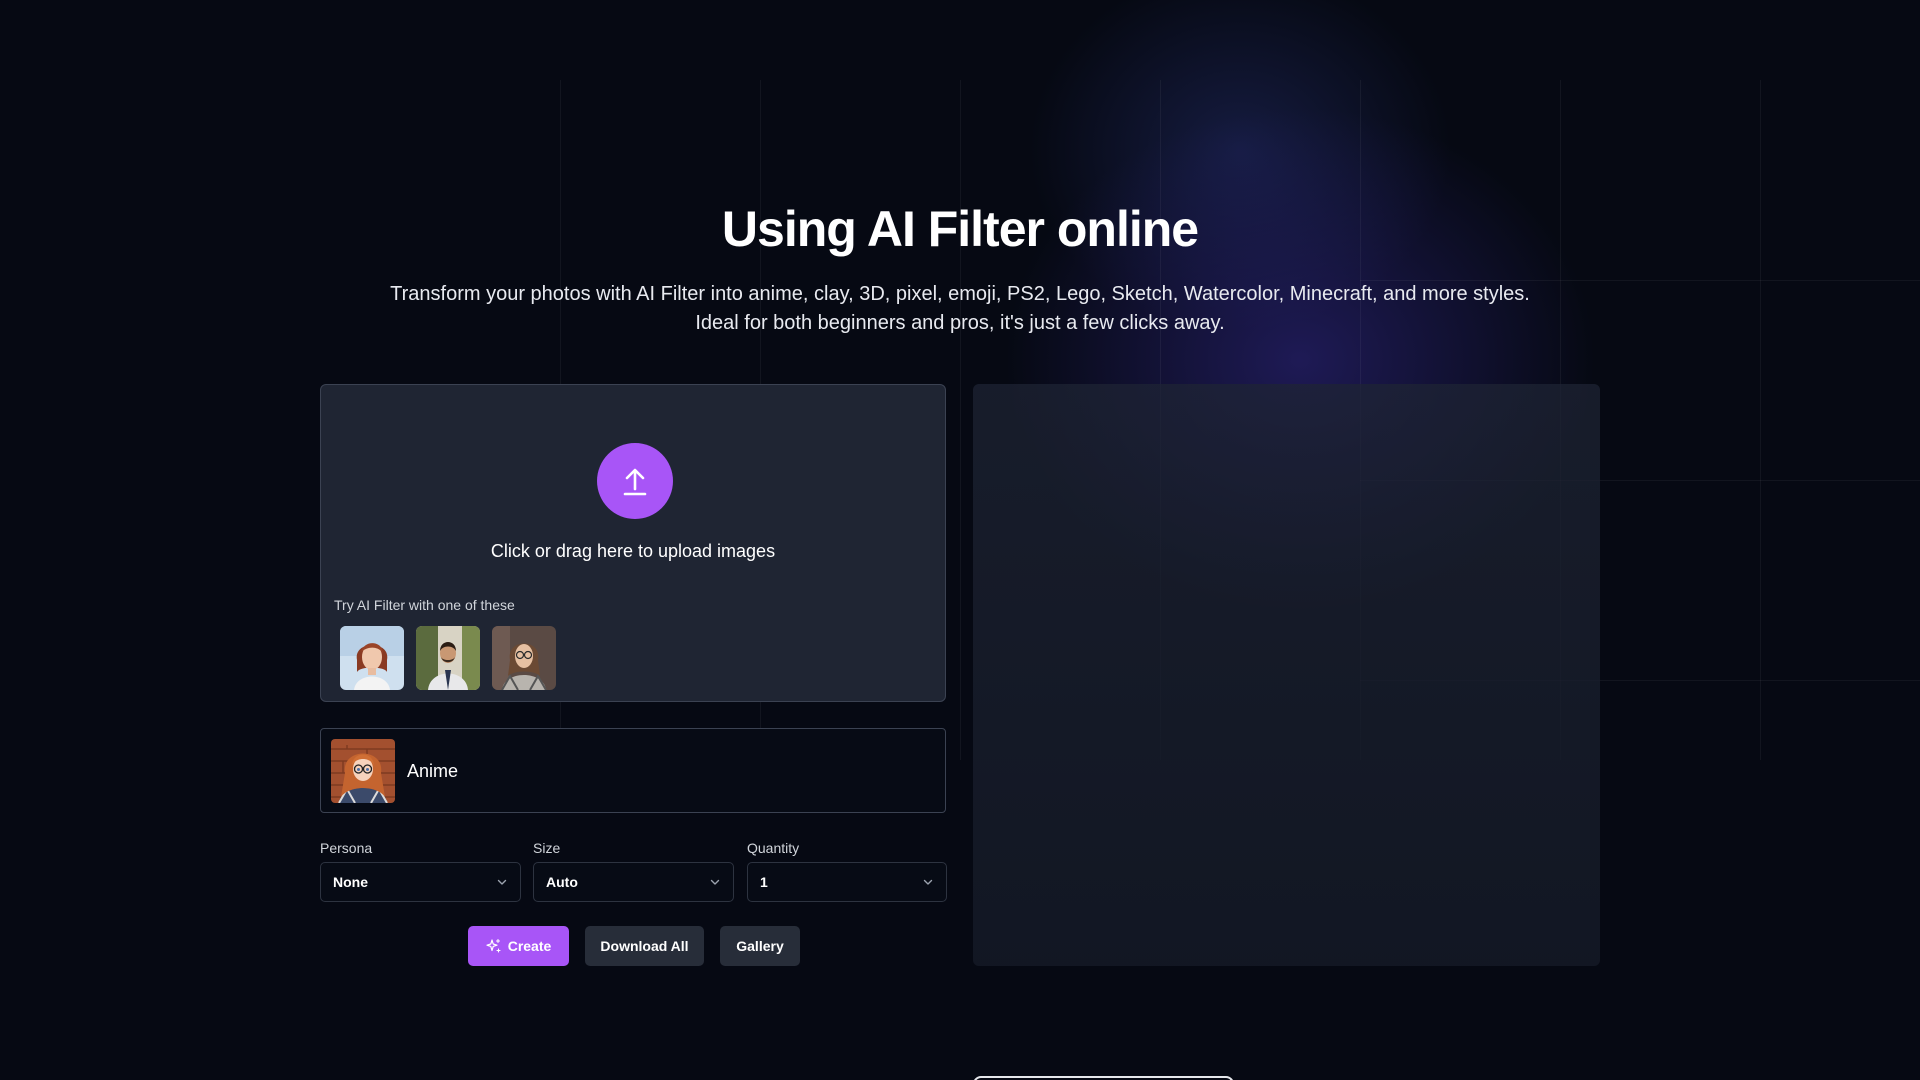  What do you see at coordinates (644, 946) in the screenshot?
I see `download-all-button: Download All` at bounding box center [644, 946].